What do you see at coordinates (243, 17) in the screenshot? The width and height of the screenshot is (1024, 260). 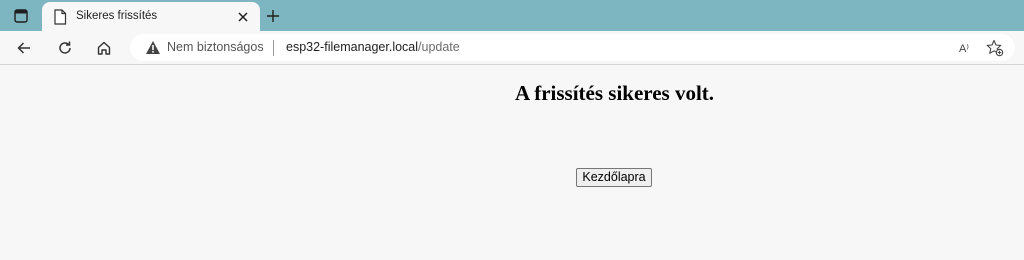 I see `close-icon` at bounding box center [243, 17].